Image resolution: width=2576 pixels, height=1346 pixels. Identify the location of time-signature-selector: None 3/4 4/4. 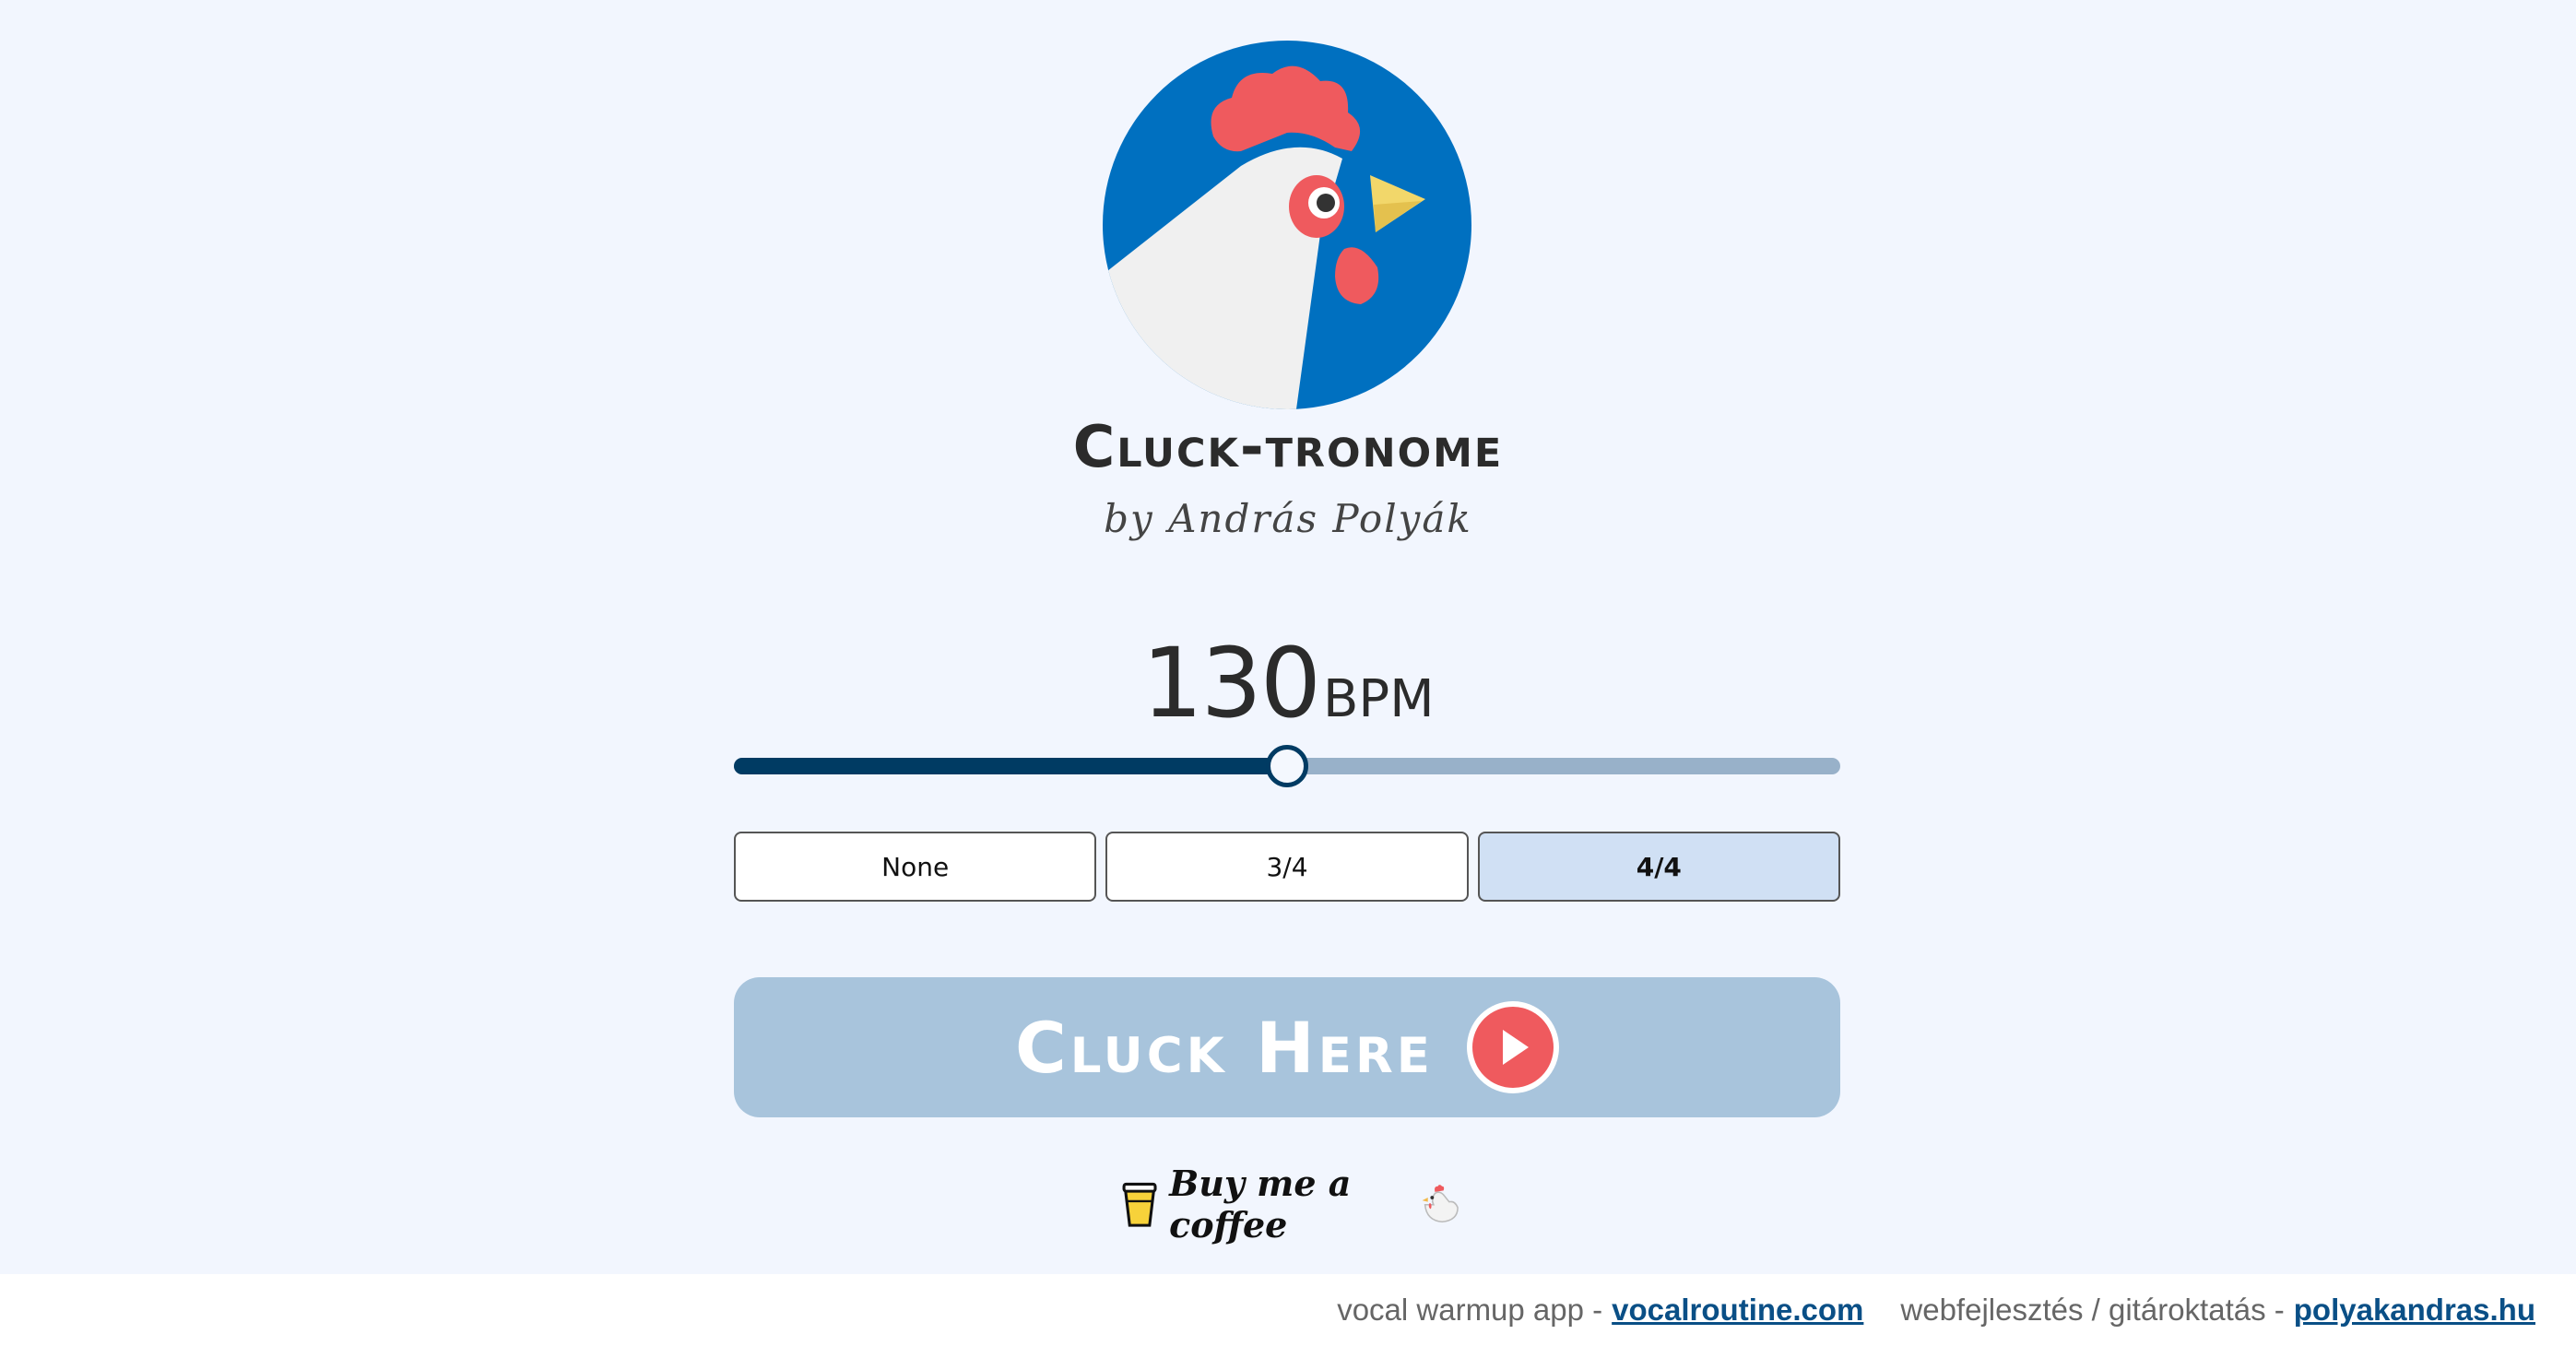
(1287, 867).